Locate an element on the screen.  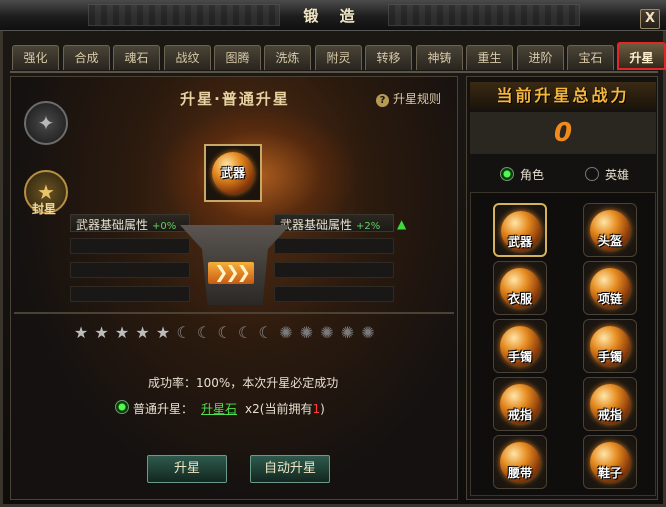
attr-right-label: 武器基础属性 is located at coordinates (316, 225).